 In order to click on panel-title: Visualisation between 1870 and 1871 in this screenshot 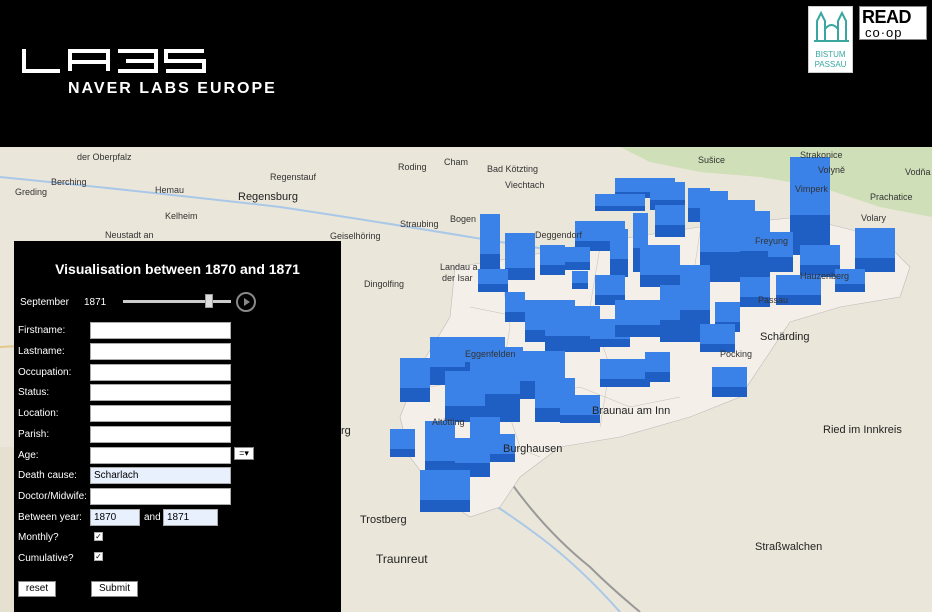, I will do `click(177, 269)`.